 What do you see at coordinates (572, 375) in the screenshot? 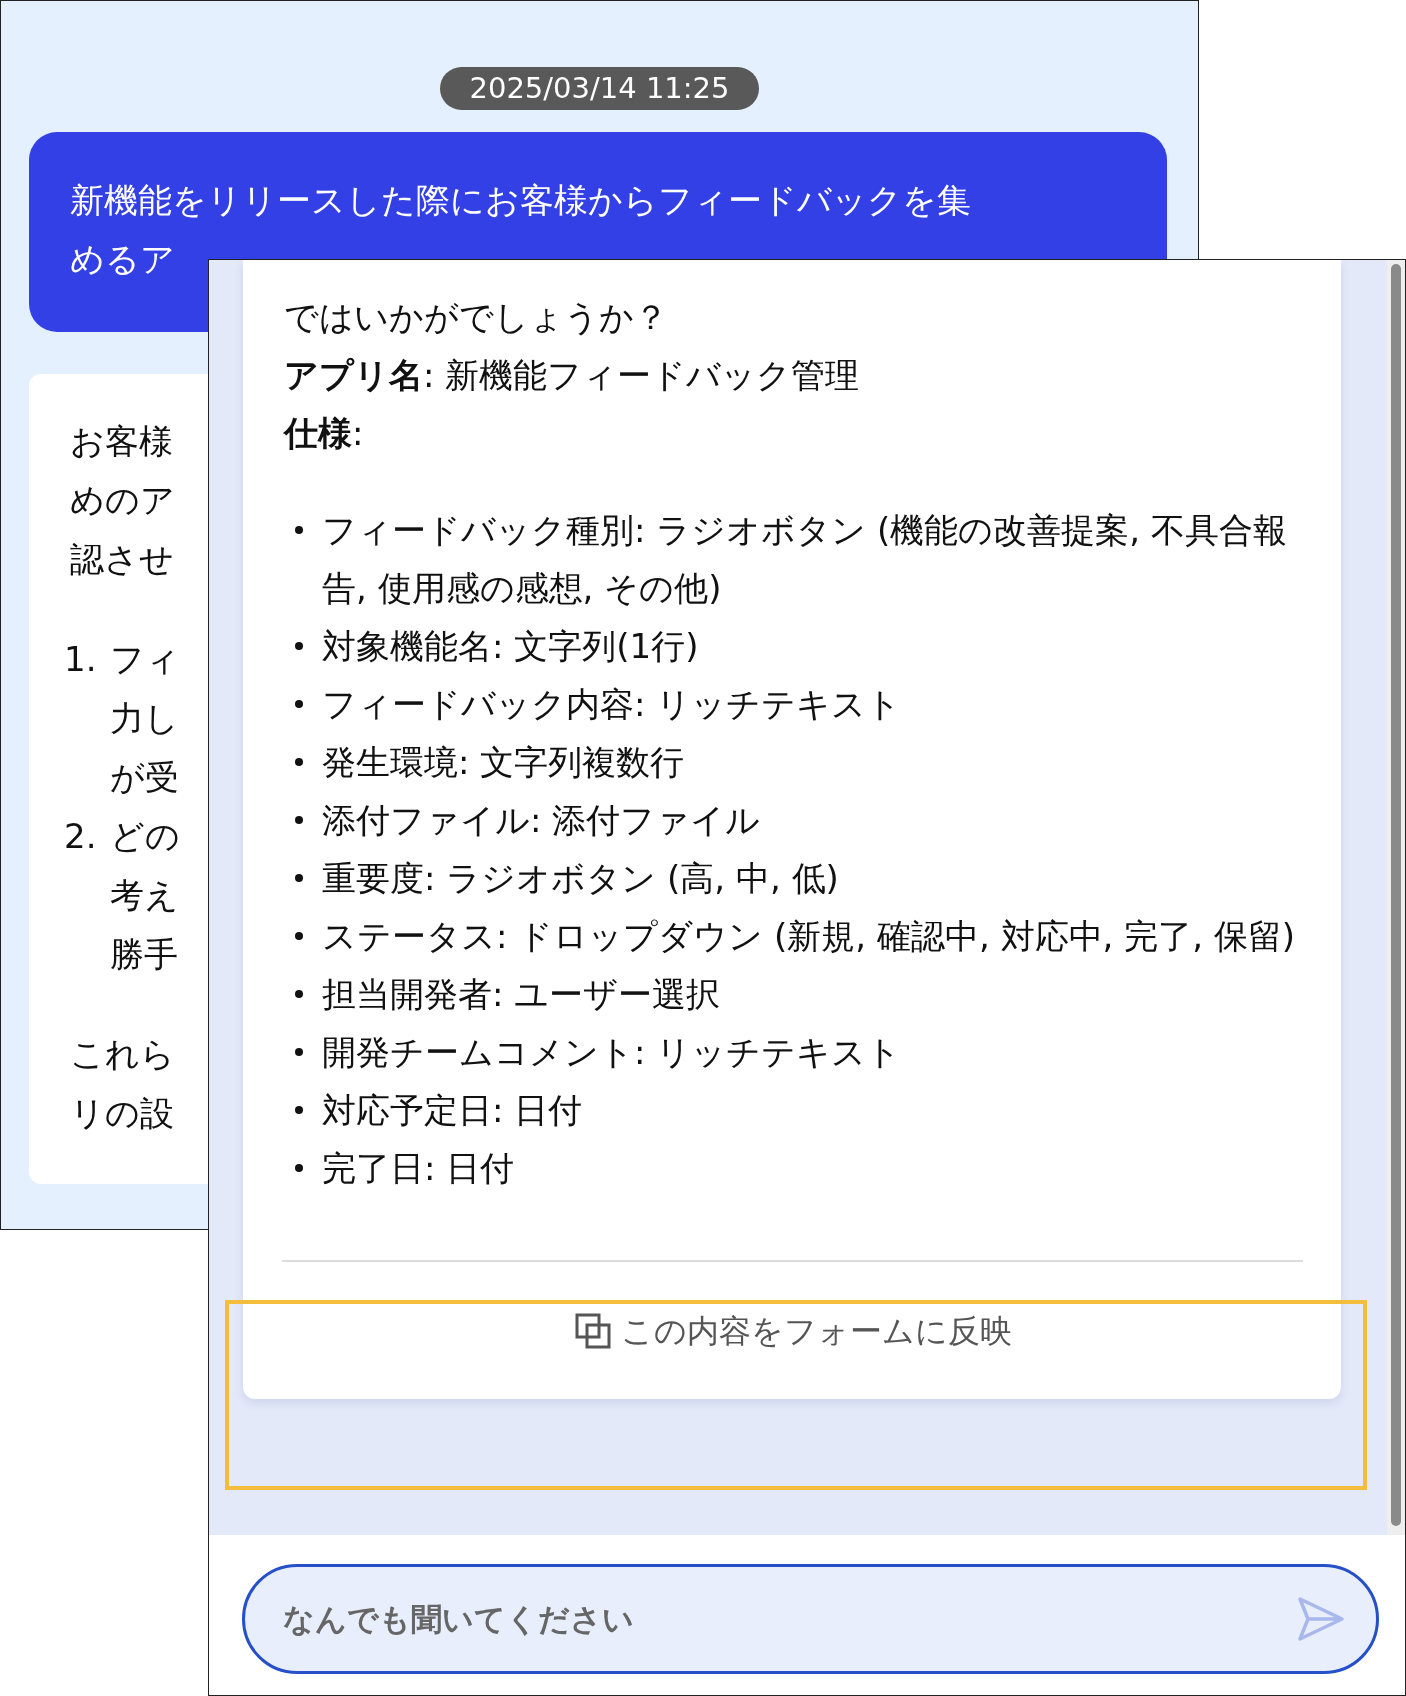
I see `app-name-text: アプリ名: 新機能フィードバック管理` at bounding box center [572, 375].